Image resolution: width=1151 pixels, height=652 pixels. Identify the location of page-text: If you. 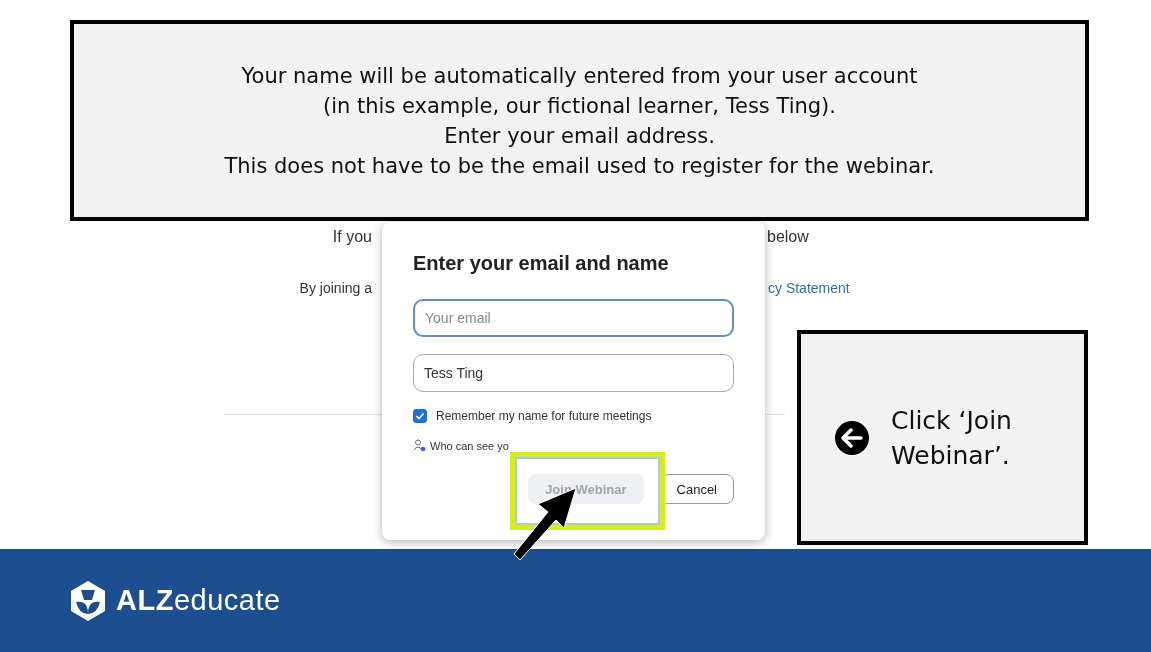
(352, 237).